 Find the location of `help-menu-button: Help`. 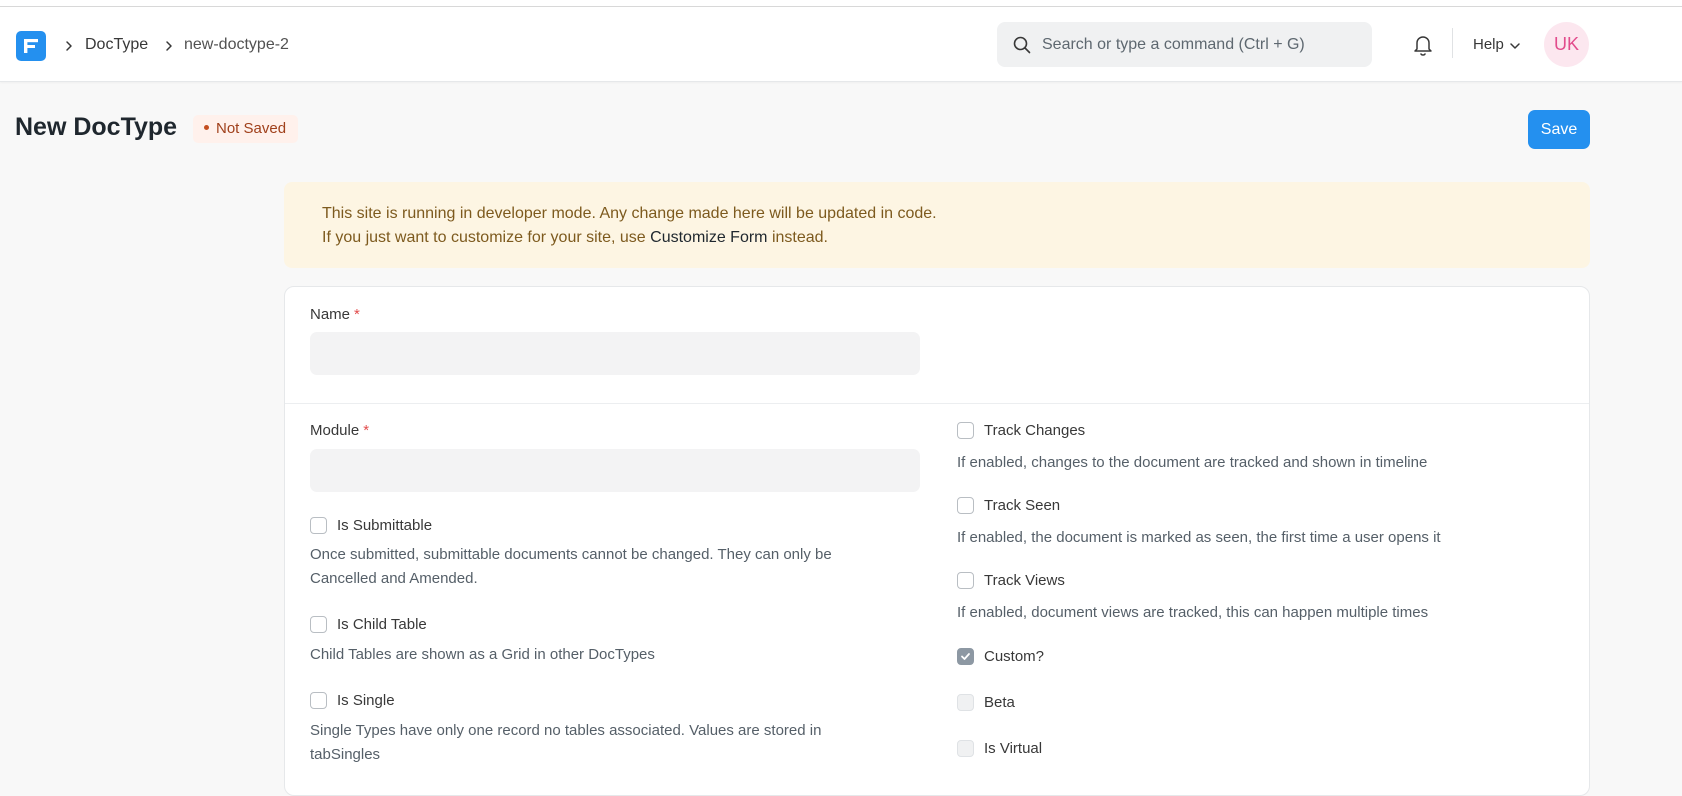

help-menu-button: Help is located at coordinates (1488, 45).